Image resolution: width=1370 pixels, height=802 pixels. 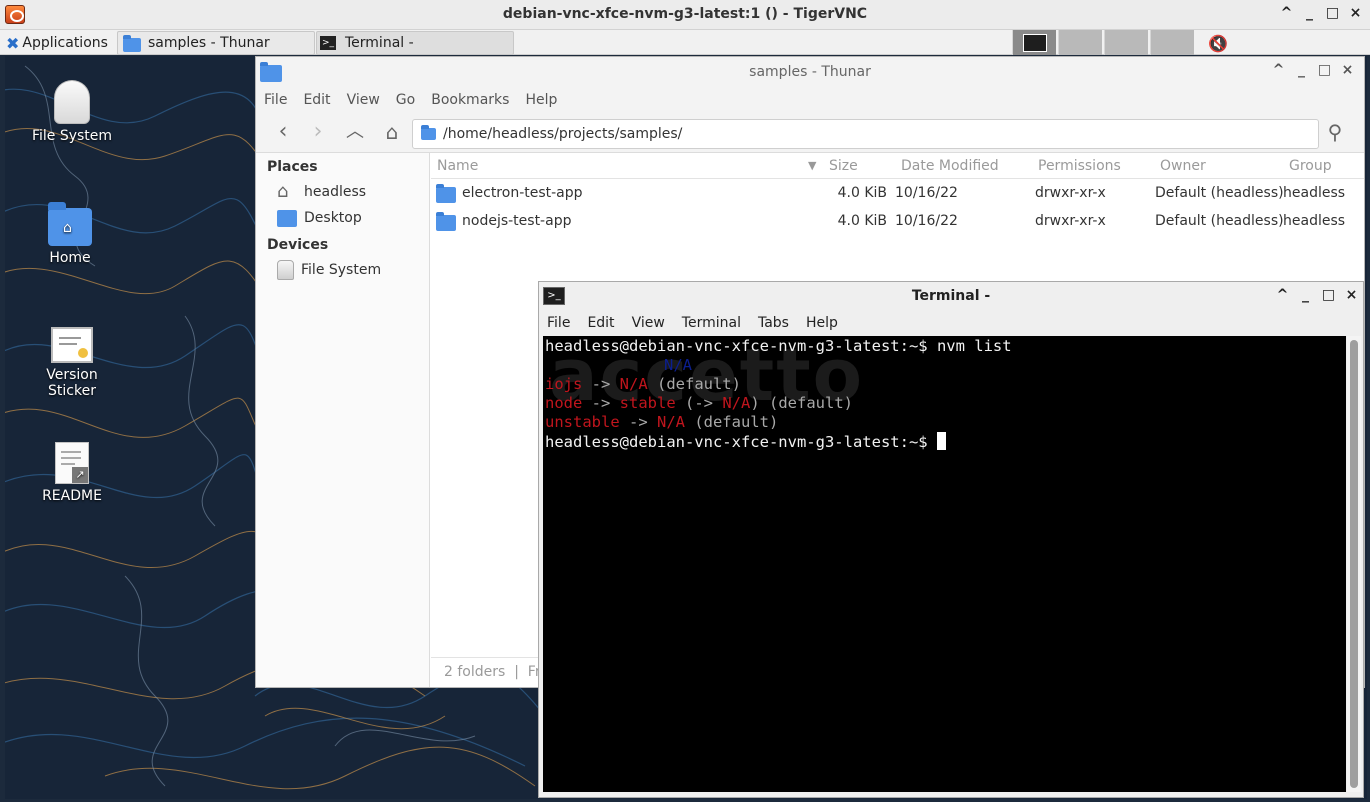 I want to click on file-name: nodejs-test-app, so click(x=517, y=221).